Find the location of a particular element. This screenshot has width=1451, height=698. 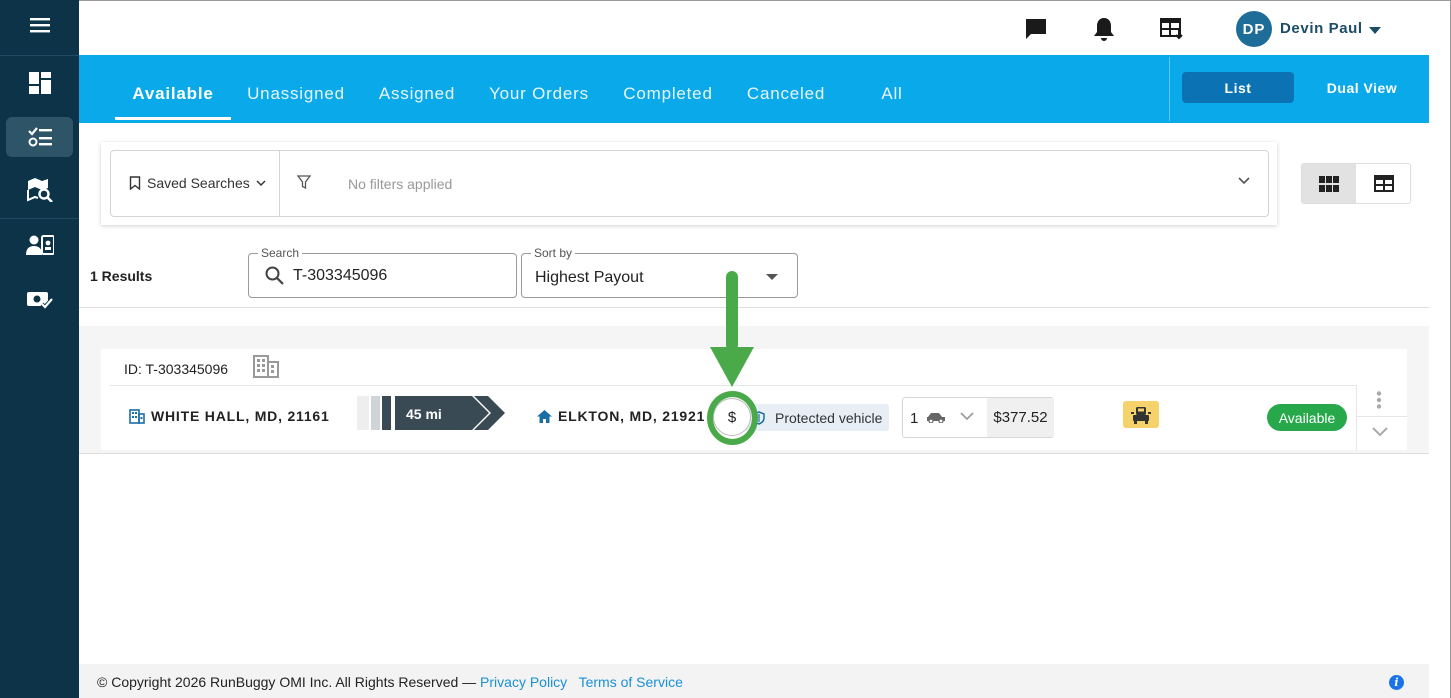

sidebar-item-map-search is located at coordinates (39, 190).